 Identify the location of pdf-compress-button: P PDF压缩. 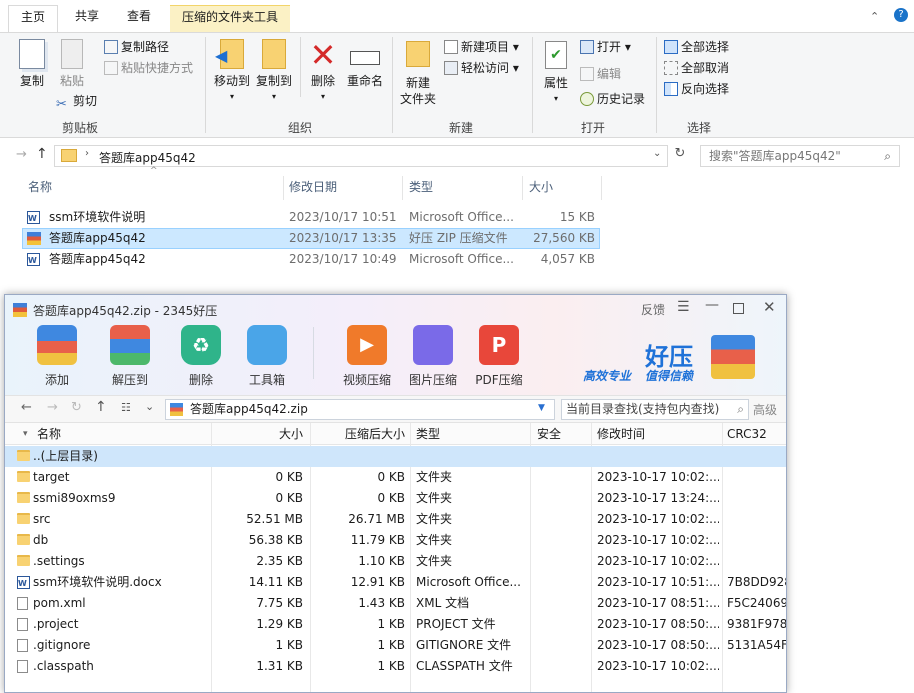
(499, 356).